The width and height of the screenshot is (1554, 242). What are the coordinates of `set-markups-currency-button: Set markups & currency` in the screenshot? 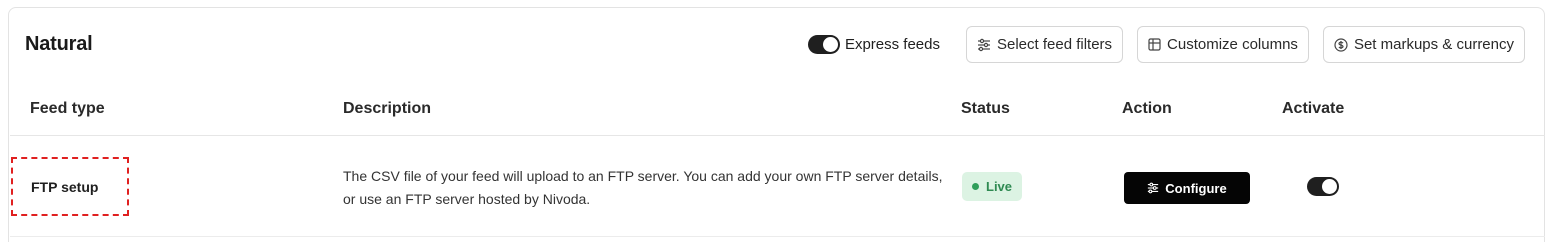 It's located at (1423, 44).